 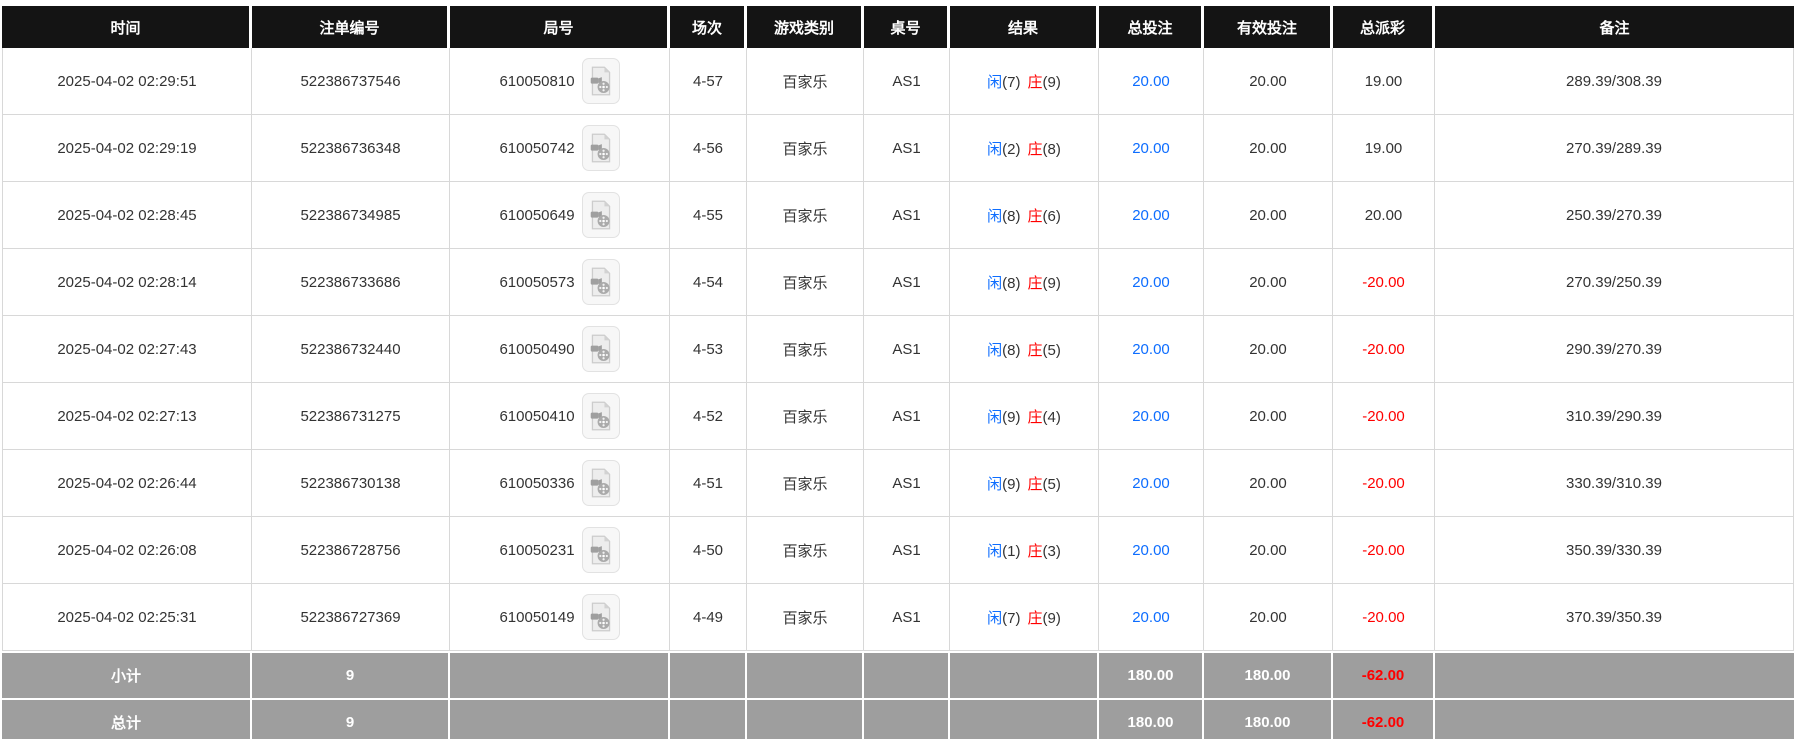 What do you see at coordinates (351, 483) in the screenshot?
I see `bet-no-cell: 522386730138` at bounding box center [351, 483].